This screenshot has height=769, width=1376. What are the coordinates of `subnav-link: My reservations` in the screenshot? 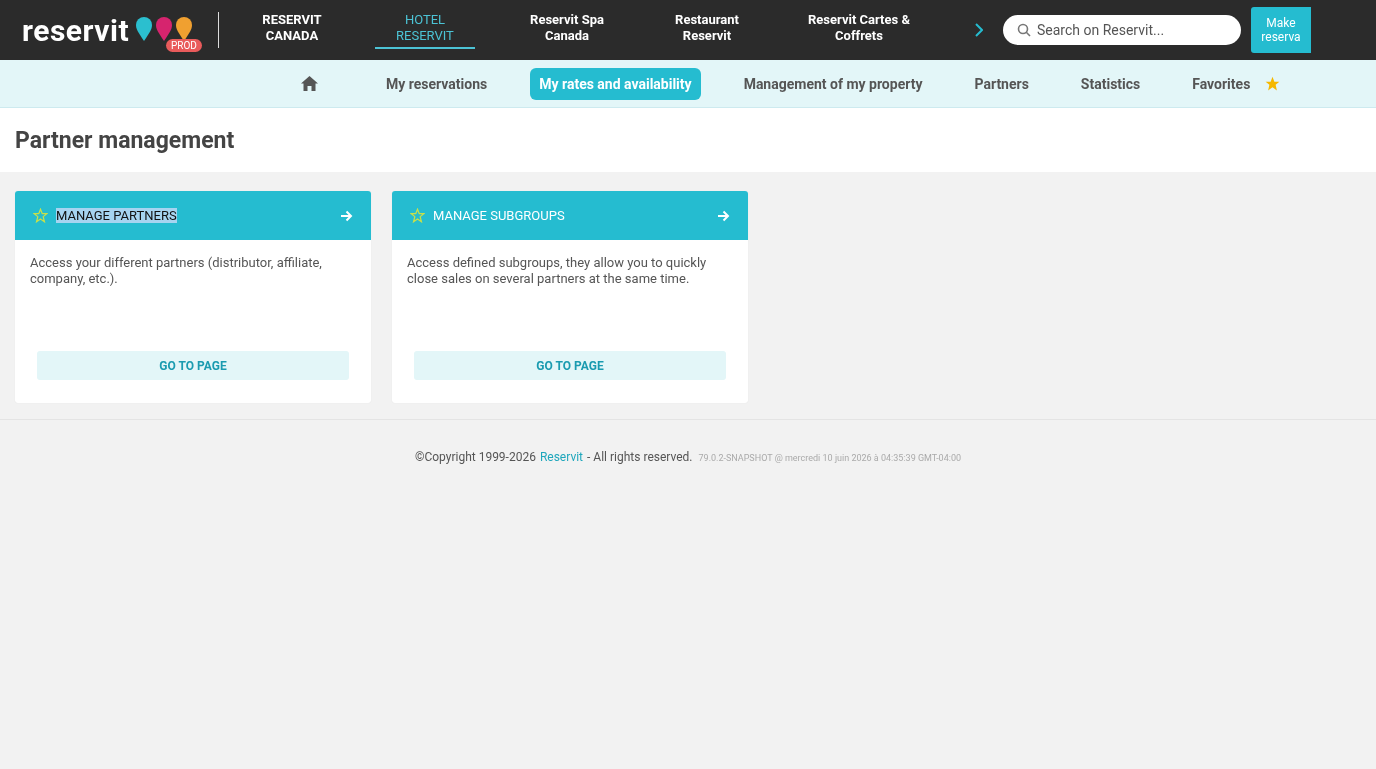 It's located at (437, 83).